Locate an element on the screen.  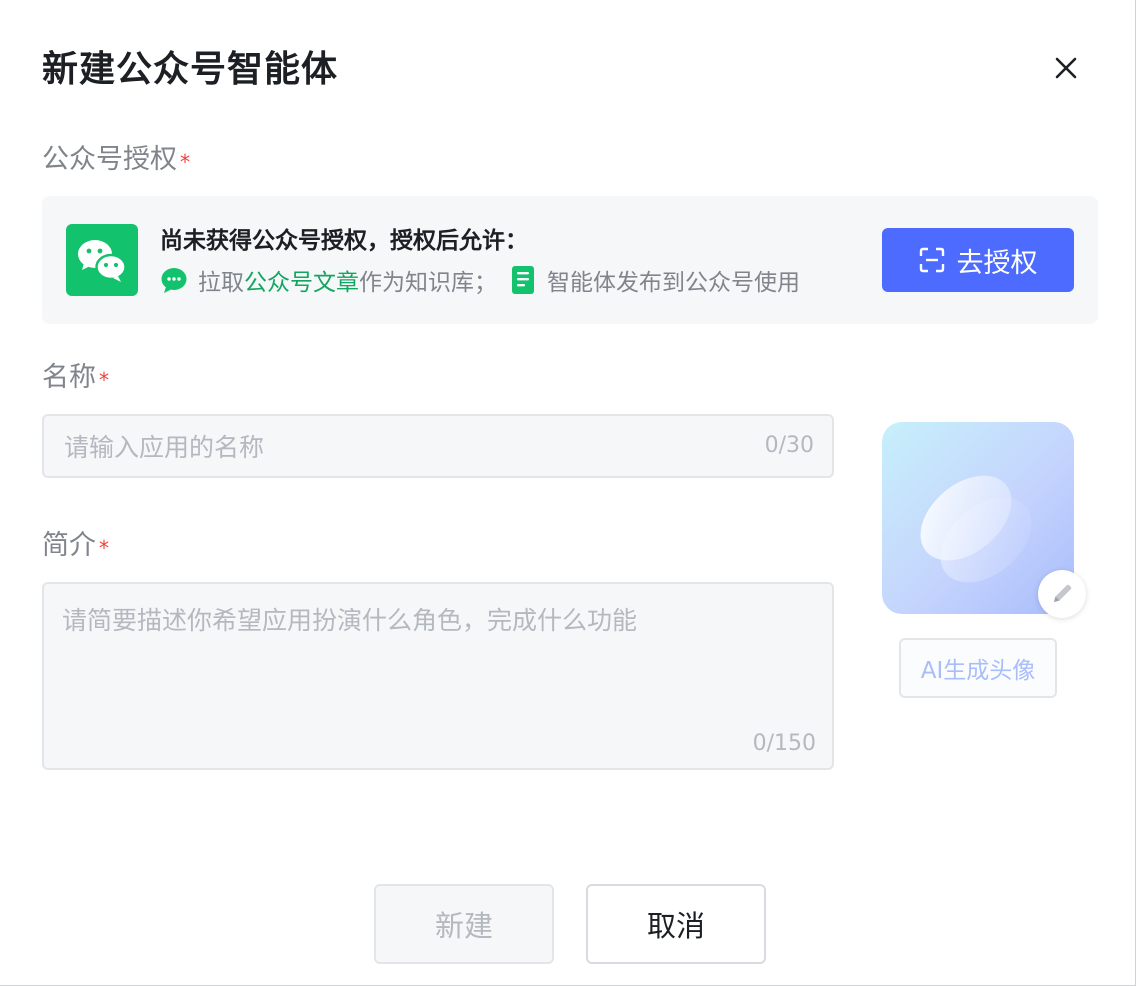
name-label-text: 名称 is located at coordinates (69, 377).